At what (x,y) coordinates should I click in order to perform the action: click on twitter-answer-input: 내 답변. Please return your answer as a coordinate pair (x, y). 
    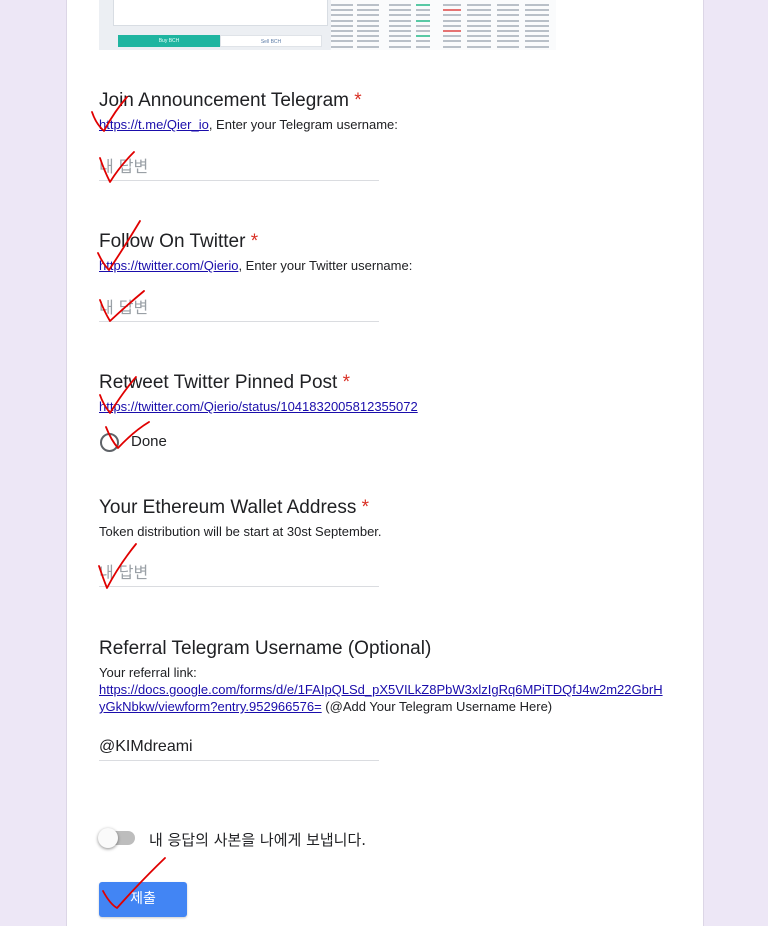
    Looking at the image, I should click on (239, 309).